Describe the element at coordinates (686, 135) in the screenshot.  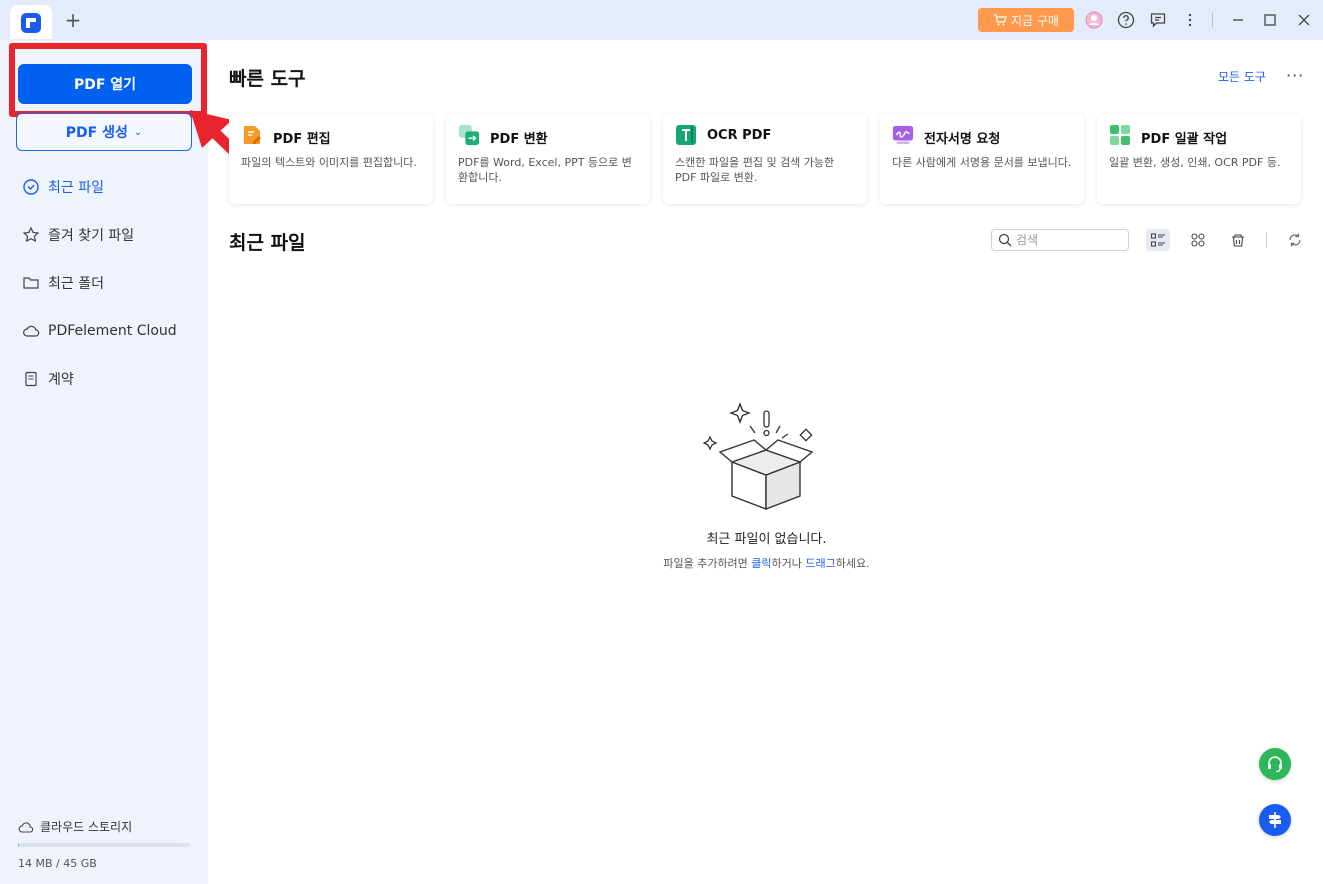
I see `ocr-pdf-icon` at that location.